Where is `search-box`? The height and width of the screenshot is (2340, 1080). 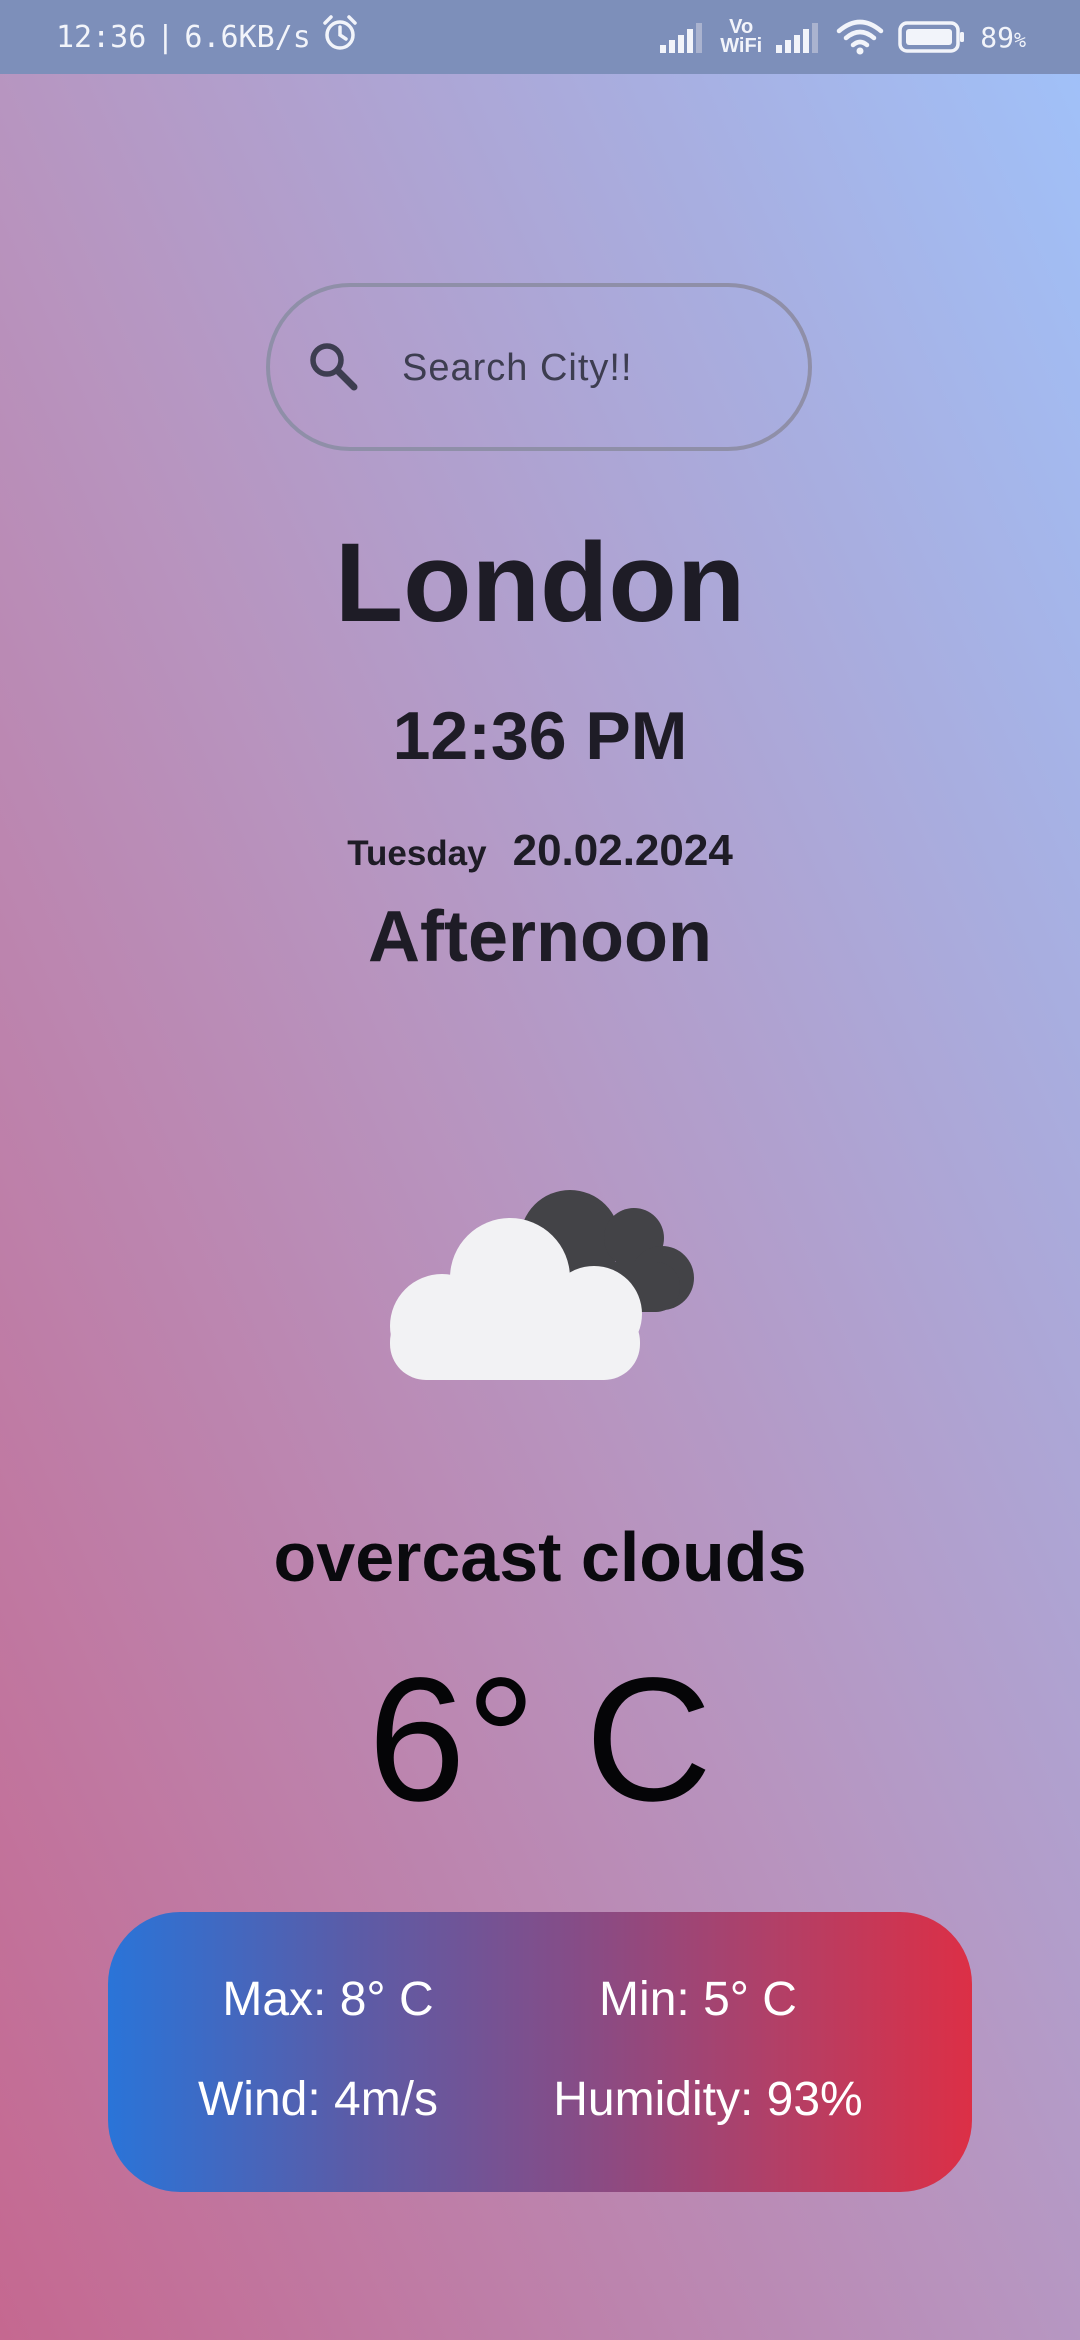 search-box is located at coordinates (539, 367).